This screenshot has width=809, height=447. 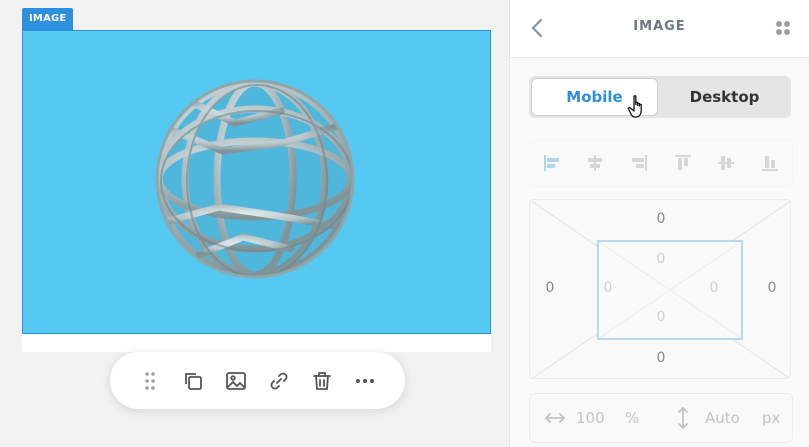 What do you see at coordinates (770, 163) in the screenshot?
I see `align-bottom-icon` at bounding box center [770, 163].